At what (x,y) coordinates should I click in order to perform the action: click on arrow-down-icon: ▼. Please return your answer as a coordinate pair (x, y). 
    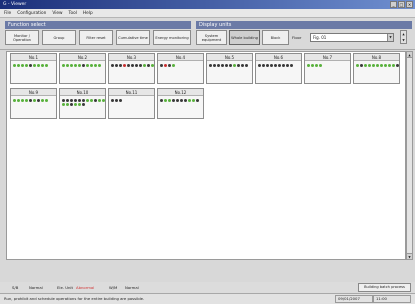
    Looking at the image, I should click on (403, 40).